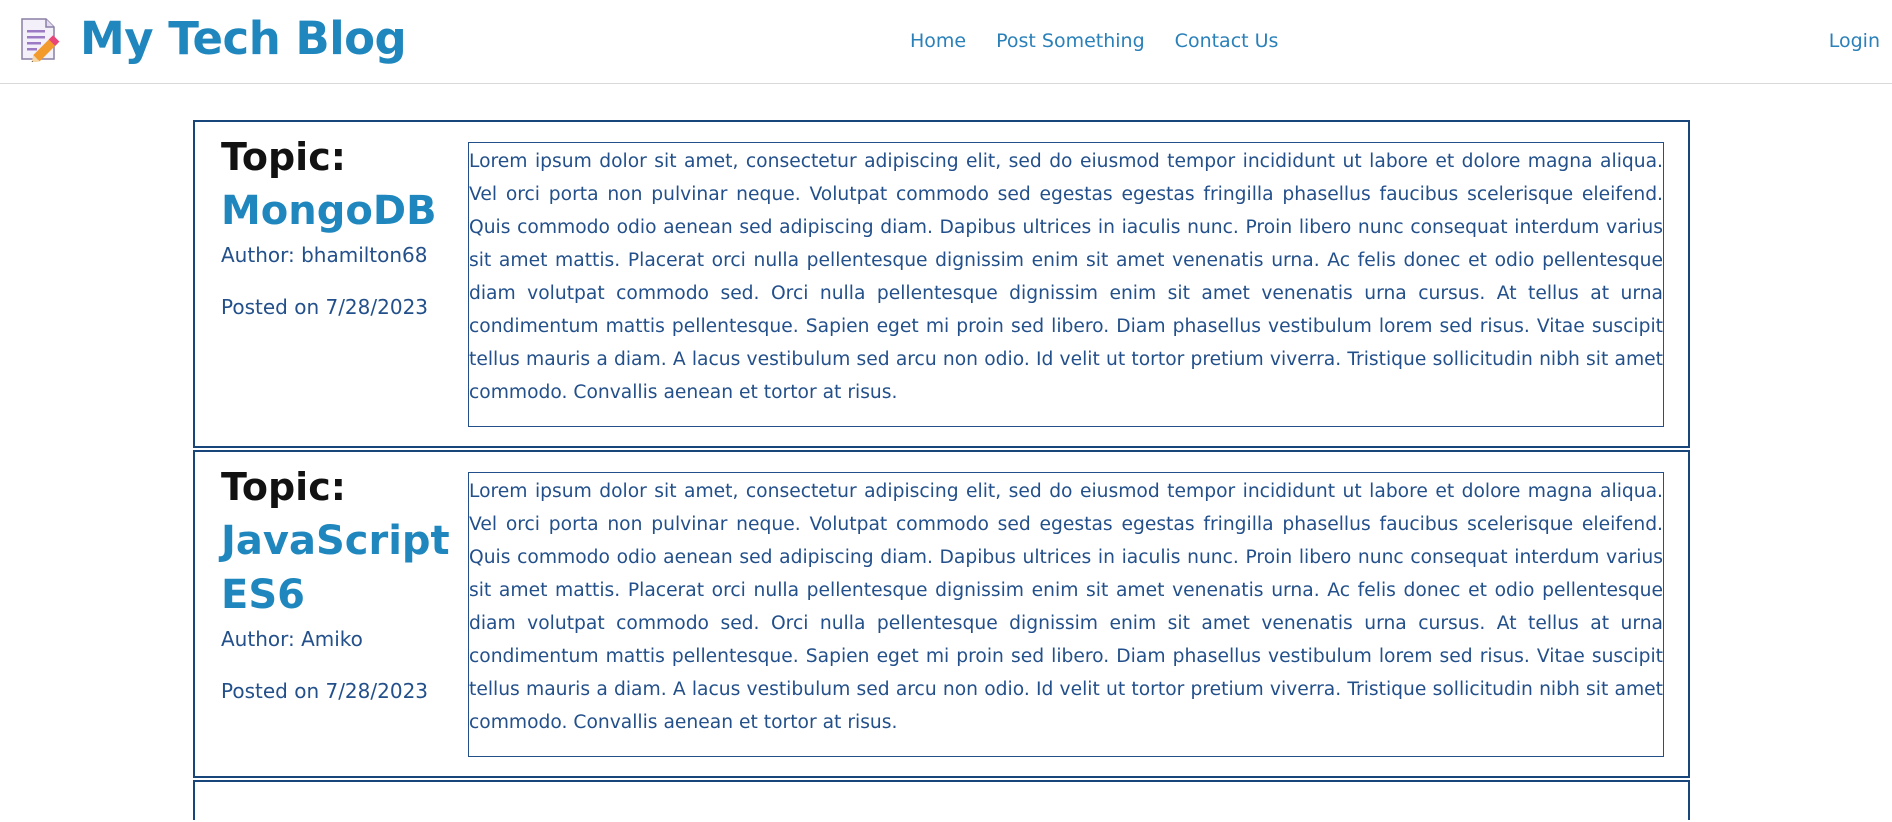 This screenshot has width=1892, height=822. I want to click on post-author: Author: bhamilton68, so click(324, 255).